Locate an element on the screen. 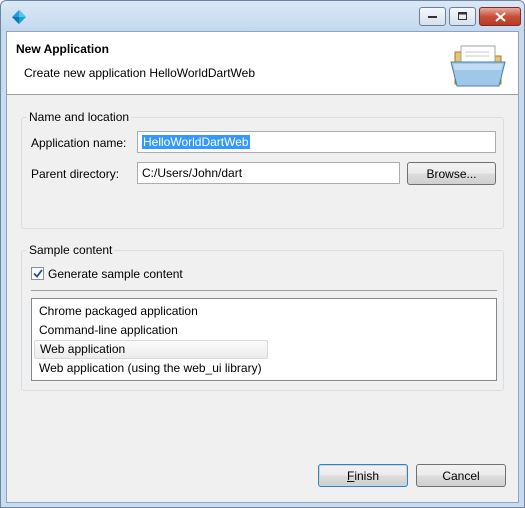  page-title: New Application is located at coordinates (62, 49).